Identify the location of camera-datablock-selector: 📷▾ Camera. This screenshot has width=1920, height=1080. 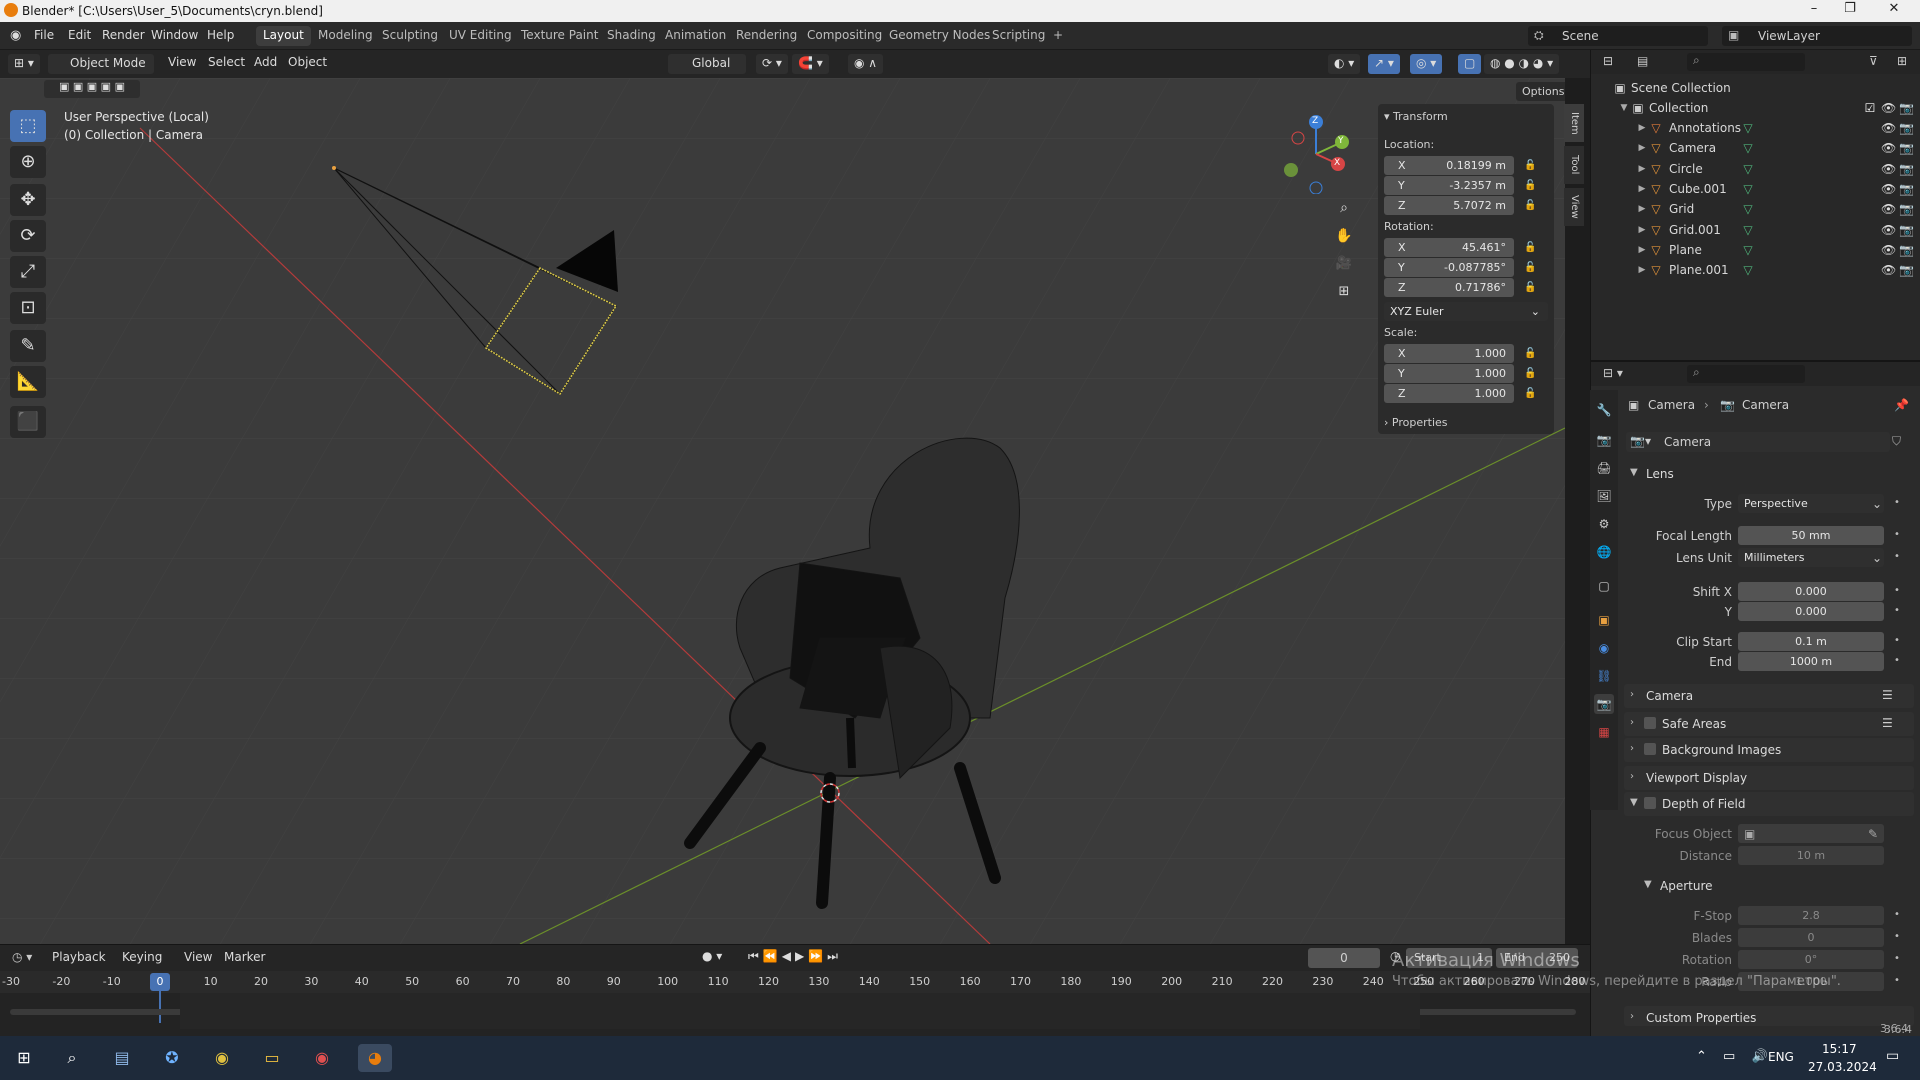
(1758, 442).